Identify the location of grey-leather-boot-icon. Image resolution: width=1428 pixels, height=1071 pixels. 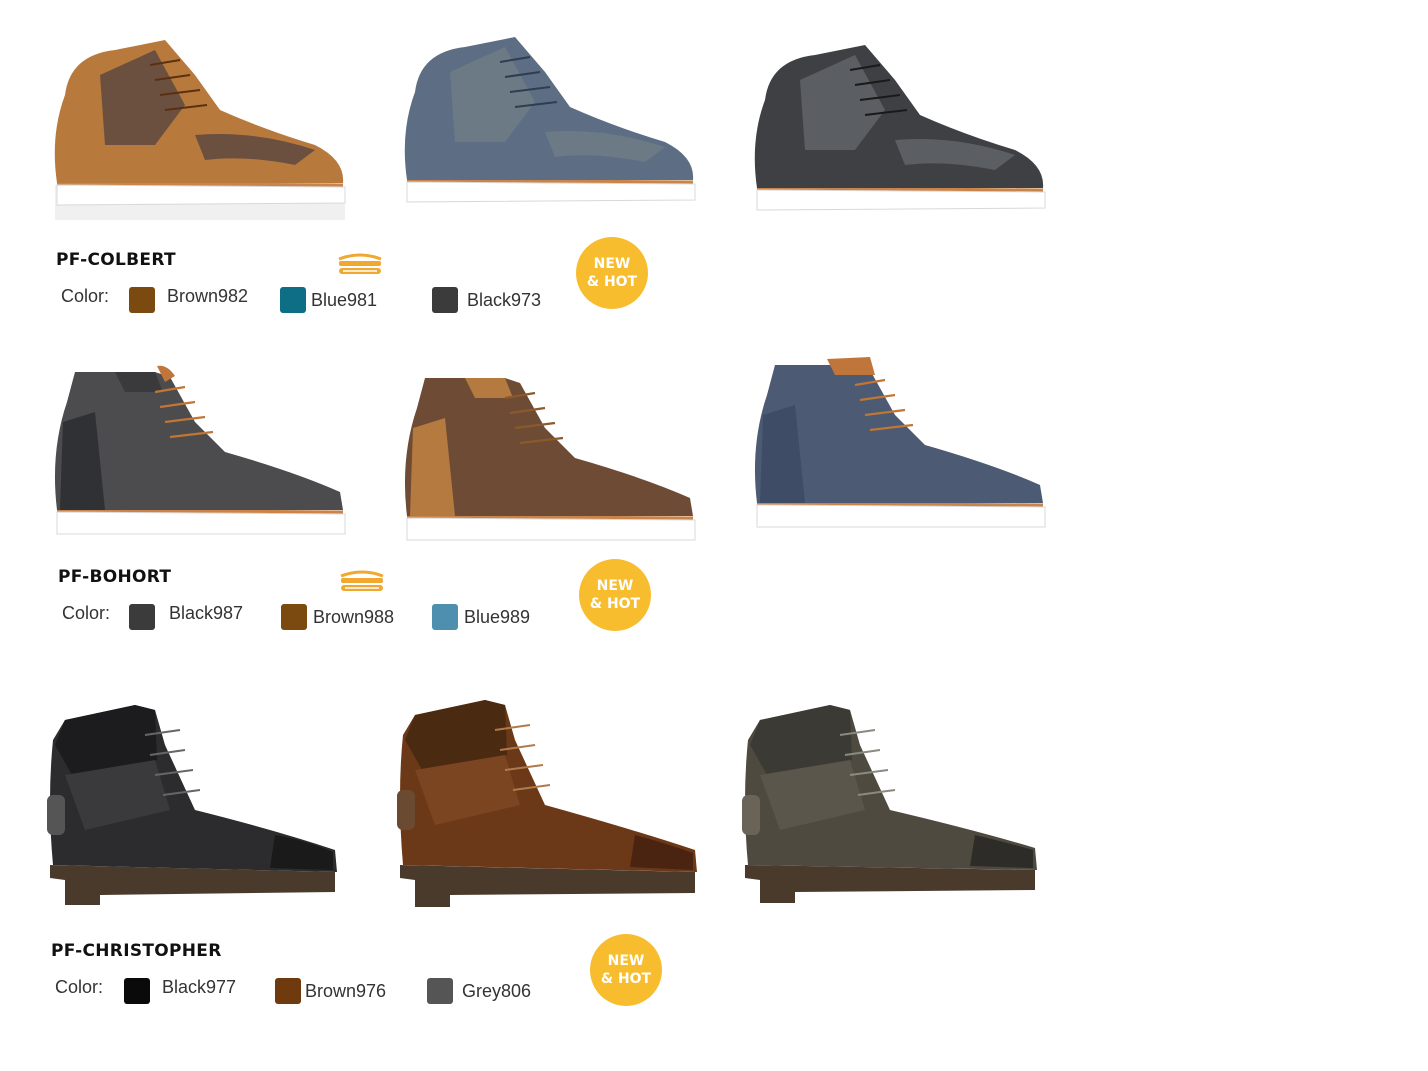
(892, 807).